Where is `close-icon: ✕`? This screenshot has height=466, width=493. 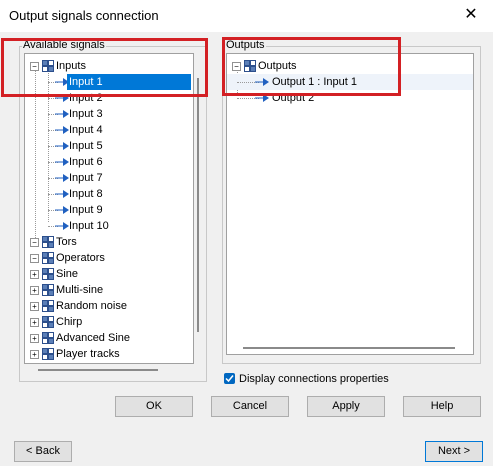
close-icon: ✕ is located at coordinates (471, 14).